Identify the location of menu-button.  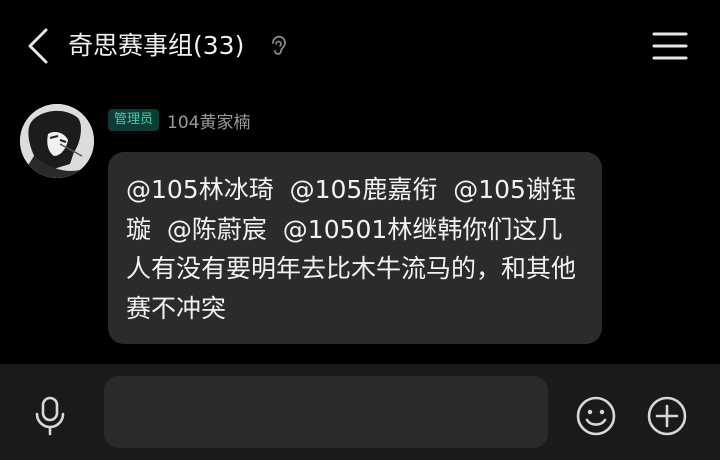
(670, 46).